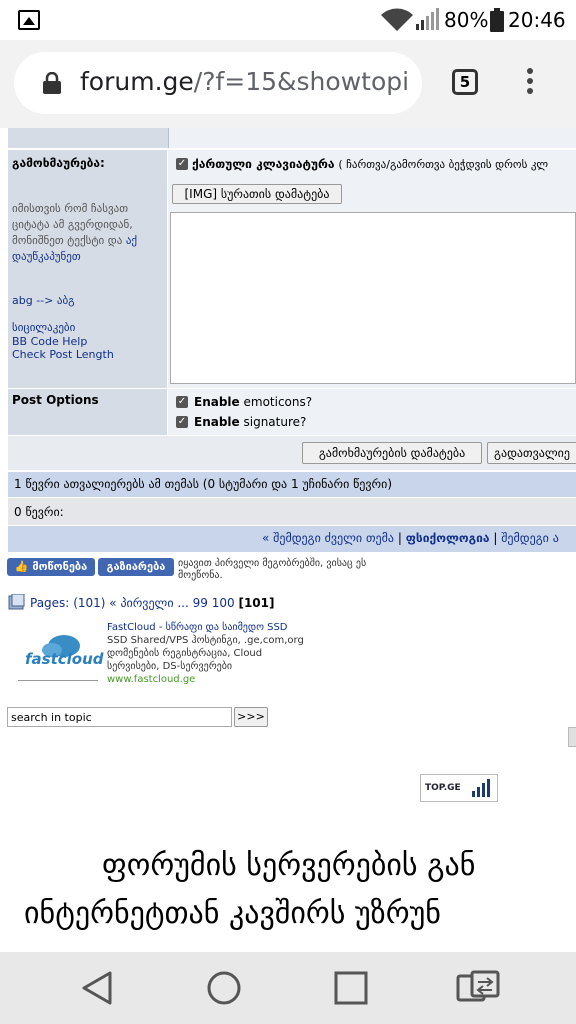  Describe the element at coordinates (88, 138) in the screenshot. I see `row-top-left` at that location.